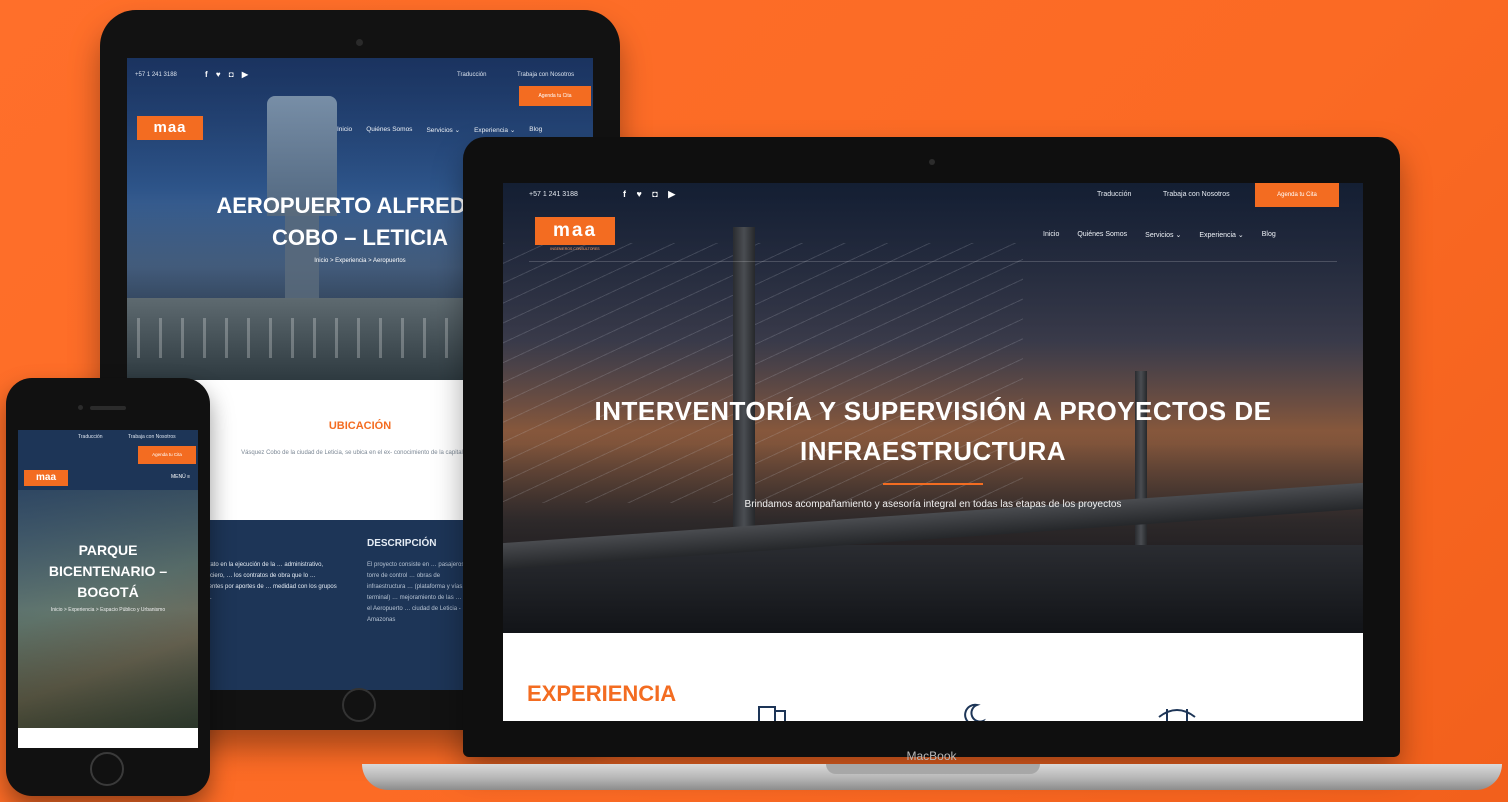 This screenshot has height=802, width=1508. Describe the element at coordinates (773, 712) in the screenshot. I see `building-icon` at that location.